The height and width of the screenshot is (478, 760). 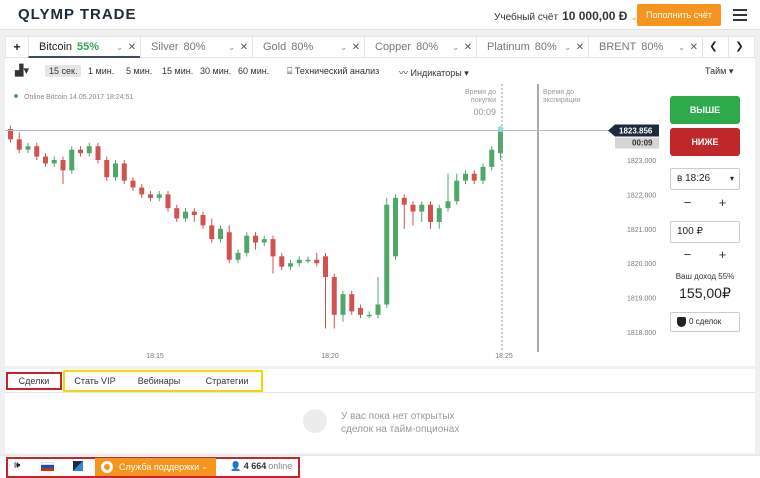 I want to click on hamburger-menu-icon, so click(x=740, y=15).